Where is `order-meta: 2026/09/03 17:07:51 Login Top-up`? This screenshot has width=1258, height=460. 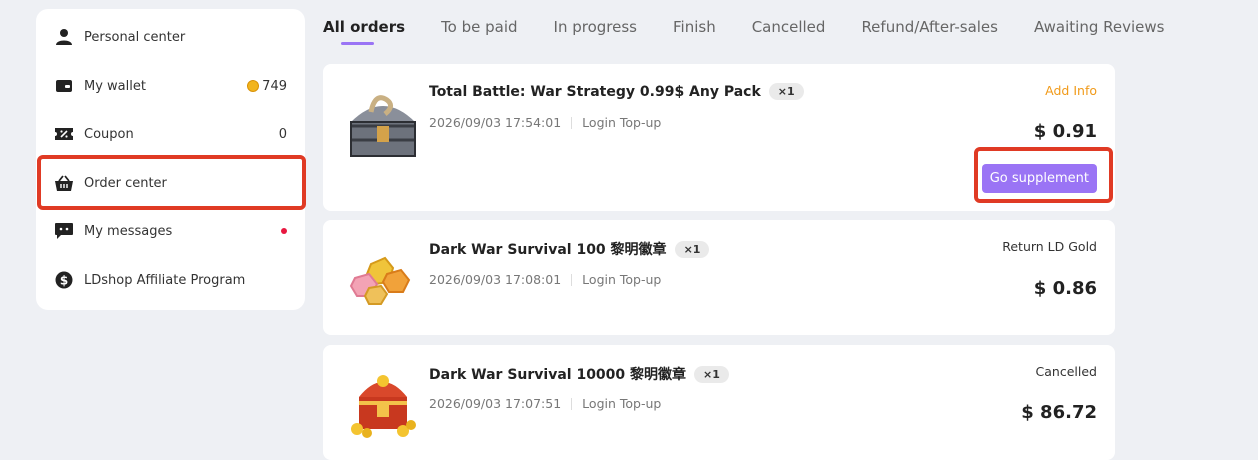
order-meta: 2026/09/03 17:07:51 Login Top-up is located at coordinates (545, 403).